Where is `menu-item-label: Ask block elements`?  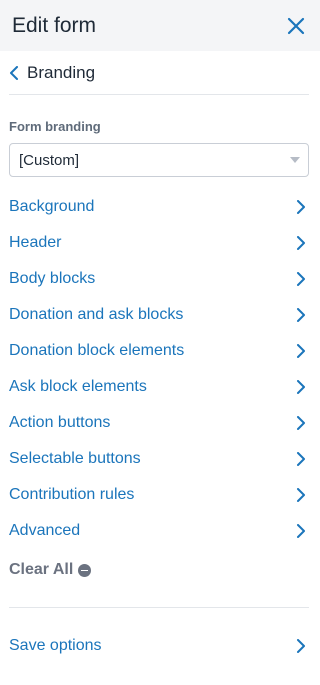
menu-item-label: Ask block elements is located at coordinates (78, 386).